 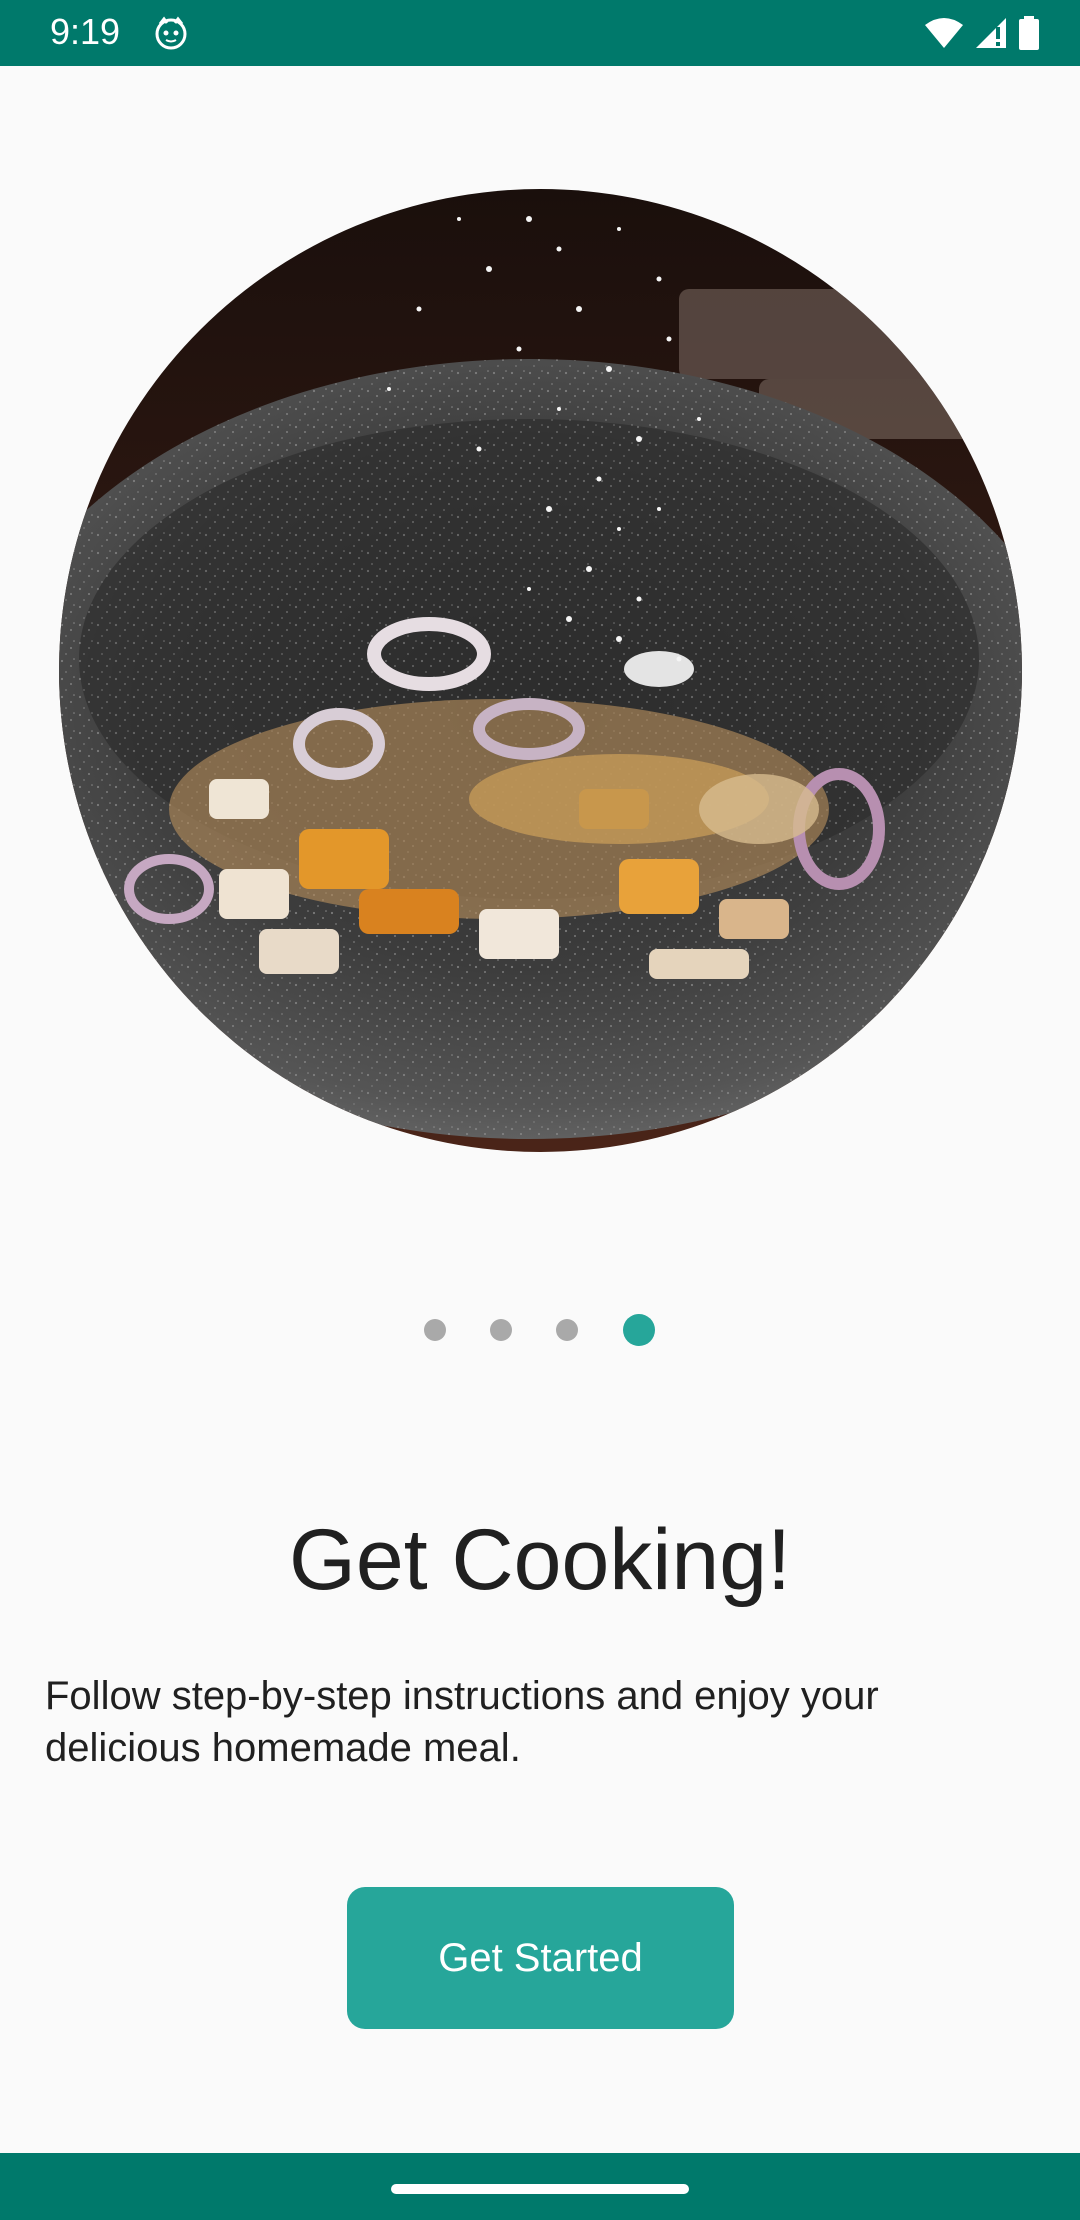 What do you see at coordinates (639, 1330) in the screenshot?
I see `pager-dot-4-active` at bounding box center [639, 1330].